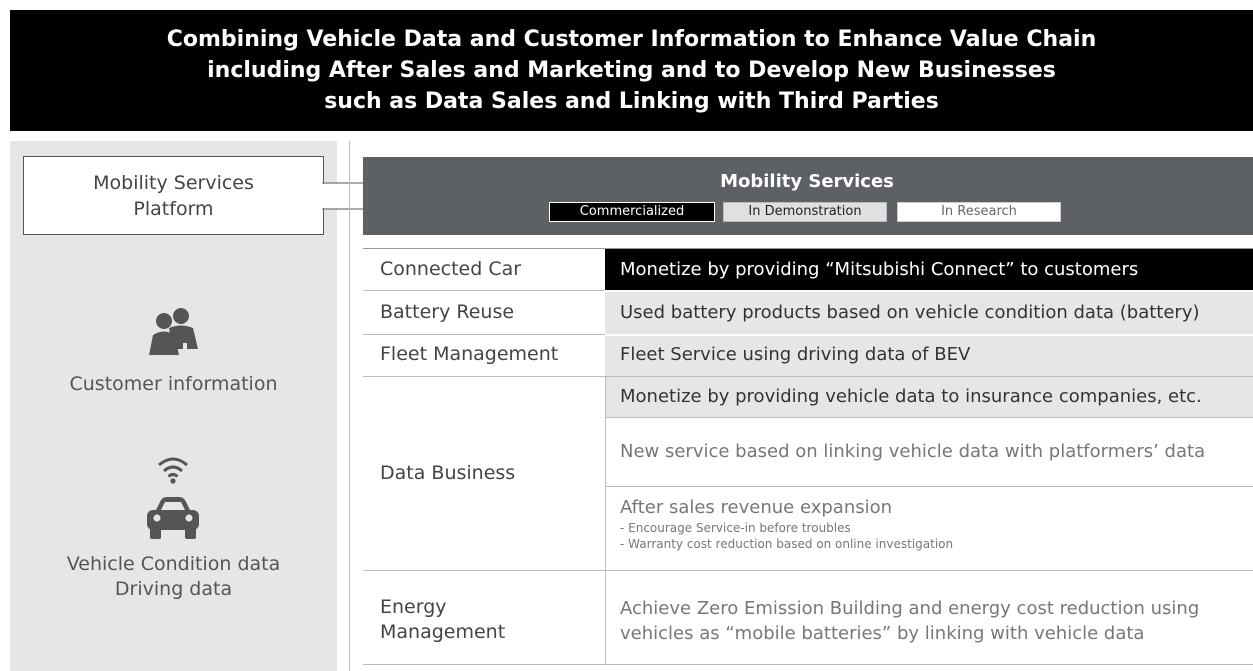 This screenshot has width=1253, height=671. What do you see at coordinates (173, 331) in the screenshot?
I see `people-icon` at bounding box center [173, 331].